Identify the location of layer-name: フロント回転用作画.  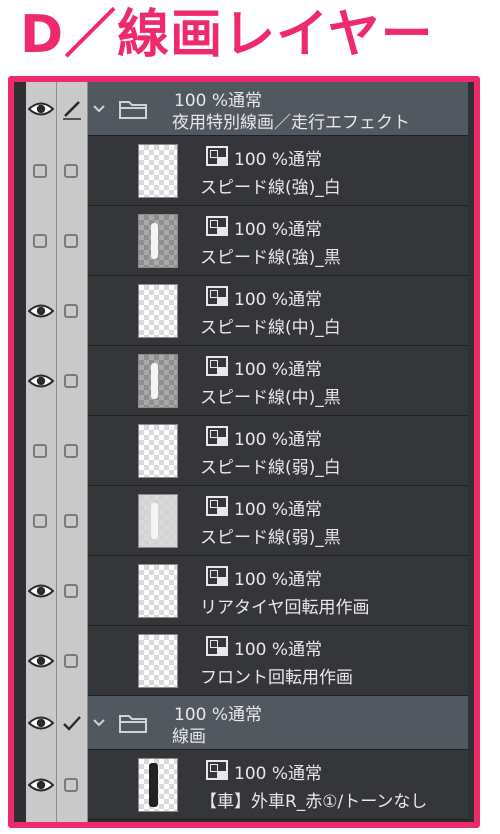
(276, 675).